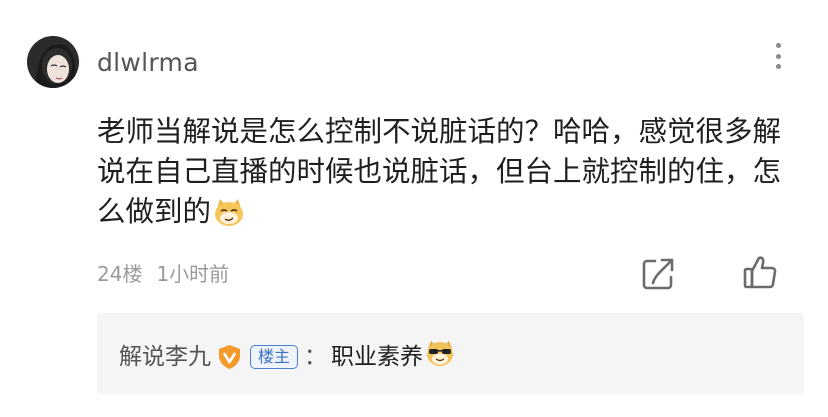 This screenshot has height=417, width=828. I want to click on op-badge: 楼主, so click(274, 357).